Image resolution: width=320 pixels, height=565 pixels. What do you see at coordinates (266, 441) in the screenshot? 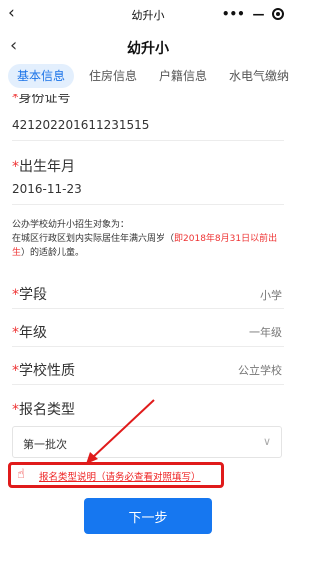
I see `chevron-down-icon: ∨` at bounding box center [266, 441].